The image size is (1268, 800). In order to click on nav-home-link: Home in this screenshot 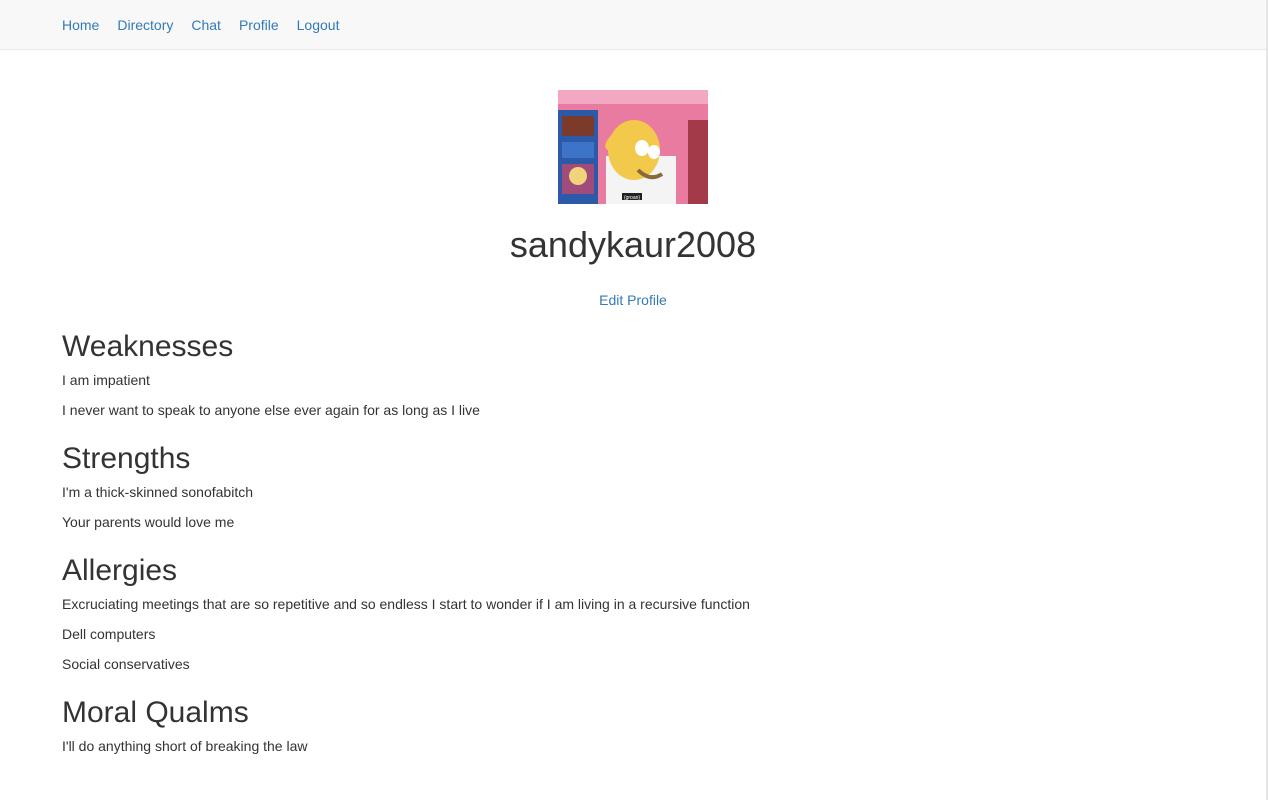, I will do `click(80, 25)`.